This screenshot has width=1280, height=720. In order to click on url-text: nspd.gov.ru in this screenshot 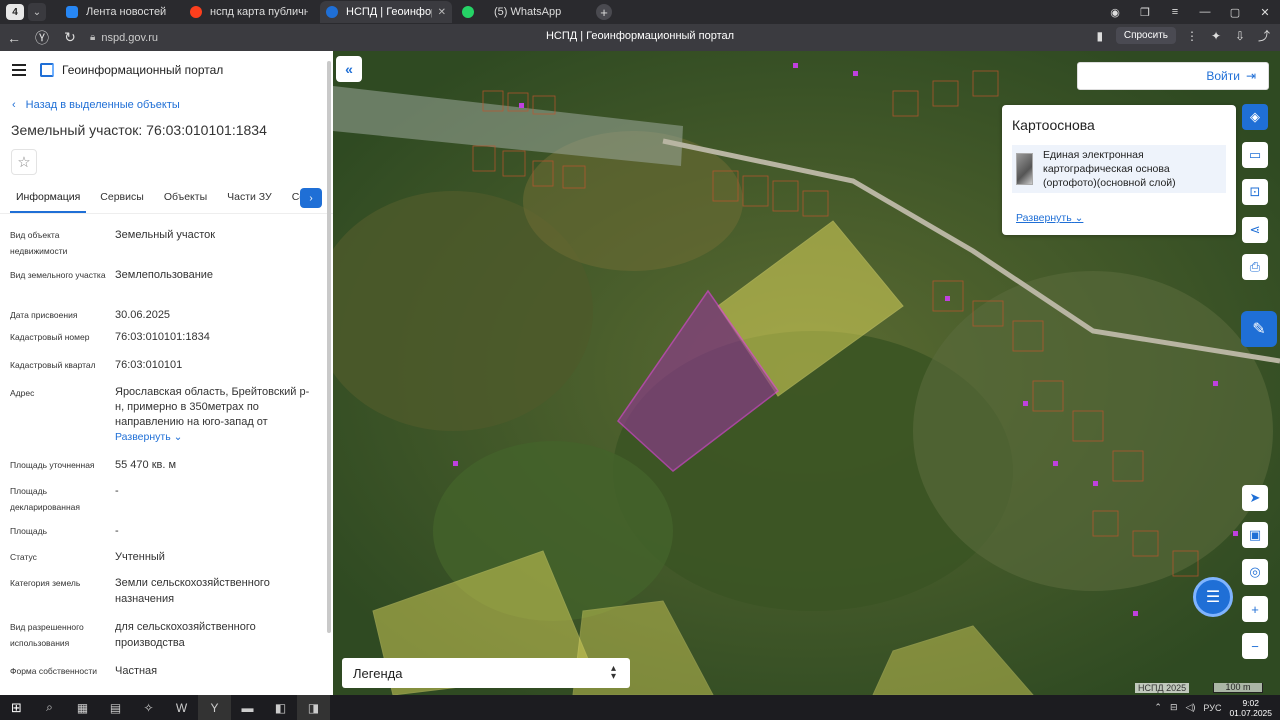, I will do `click(129, 38)`.